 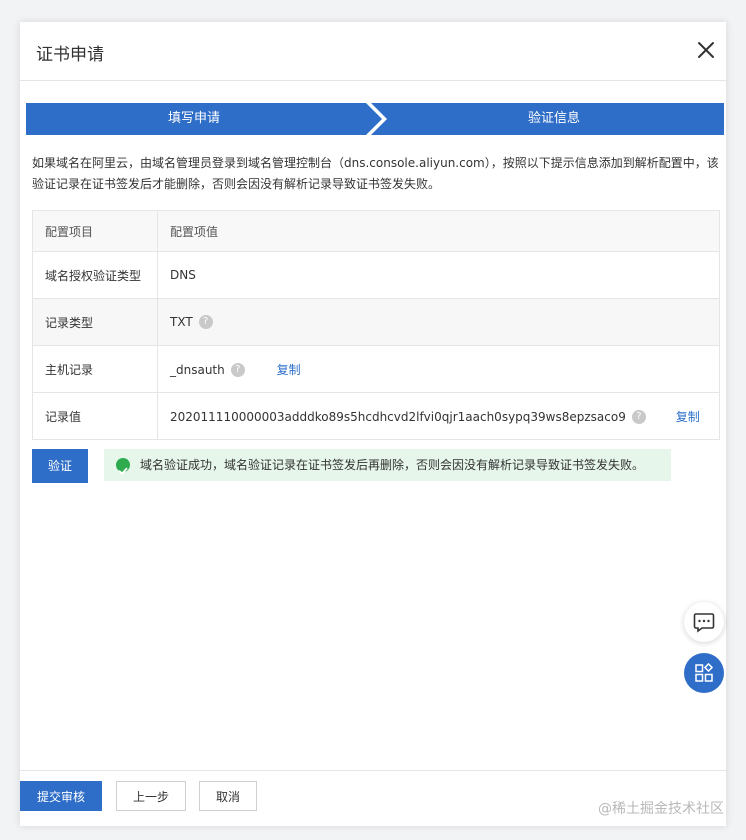 What do you see at coordinates (197, 369) in the screenshot?
I see `row-value: _dnsauth` at bounding box center [197, 369].